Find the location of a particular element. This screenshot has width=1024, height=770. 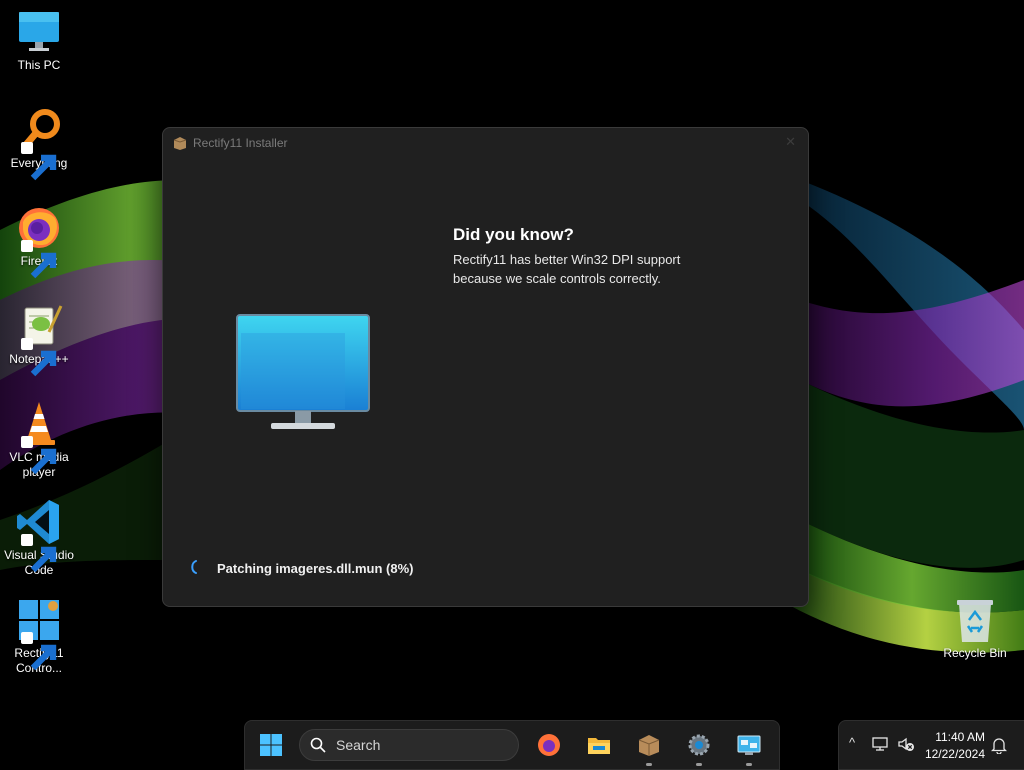

taskbar-search-box: Search is located at coordinates (409, 745).